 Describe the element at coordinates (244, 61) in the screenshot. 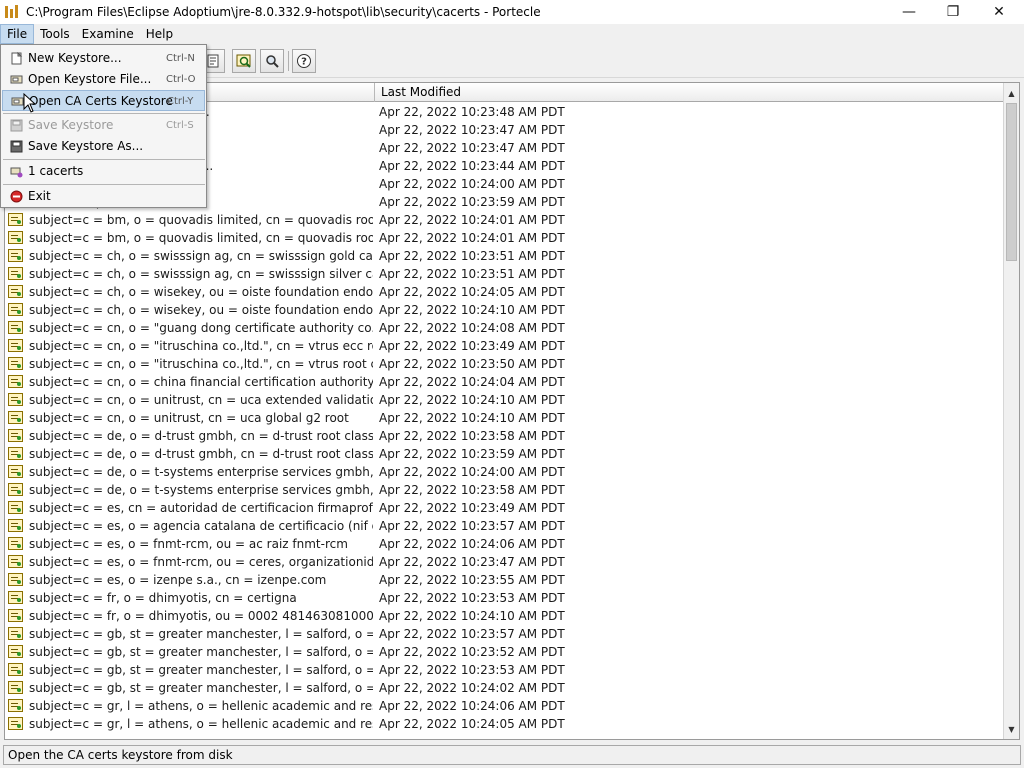

I see `toolbar-examine-certificate-button` at that location.